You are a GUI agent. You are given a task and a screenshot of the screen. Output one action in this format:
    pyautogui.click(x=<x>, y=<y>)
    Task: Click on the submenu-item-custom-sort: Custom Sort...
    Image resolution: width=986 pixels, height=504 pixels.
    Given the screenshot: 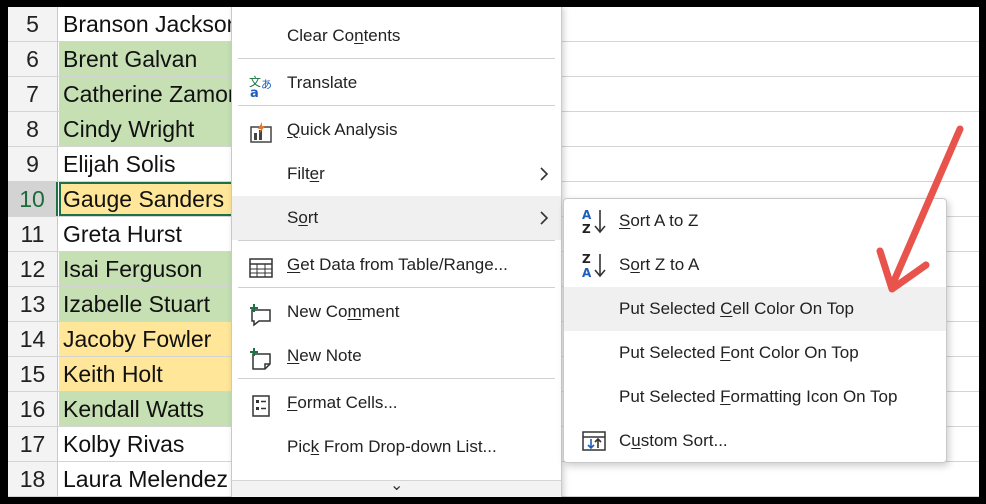 What is the action you would take?
    pyautogui.click(x=755, y=441)
    